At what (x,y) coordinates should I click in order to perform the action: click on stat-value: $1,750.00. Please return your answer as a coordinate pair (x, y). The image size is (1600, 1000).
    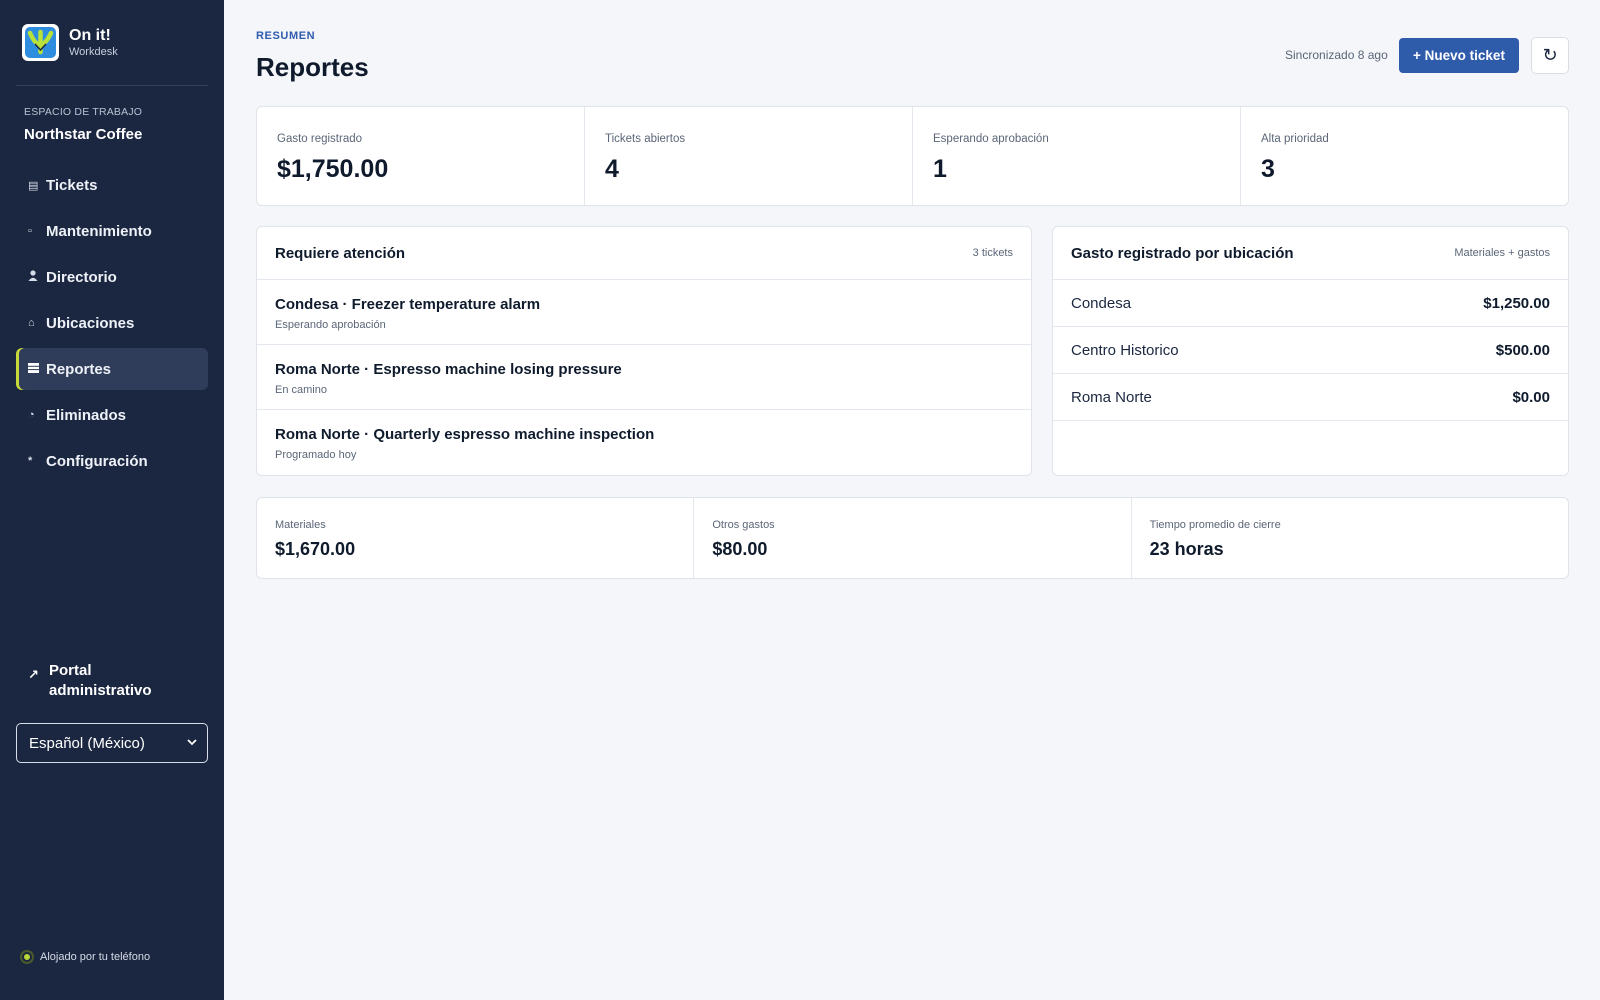
    Looking at the image, I should click on (333, 169).